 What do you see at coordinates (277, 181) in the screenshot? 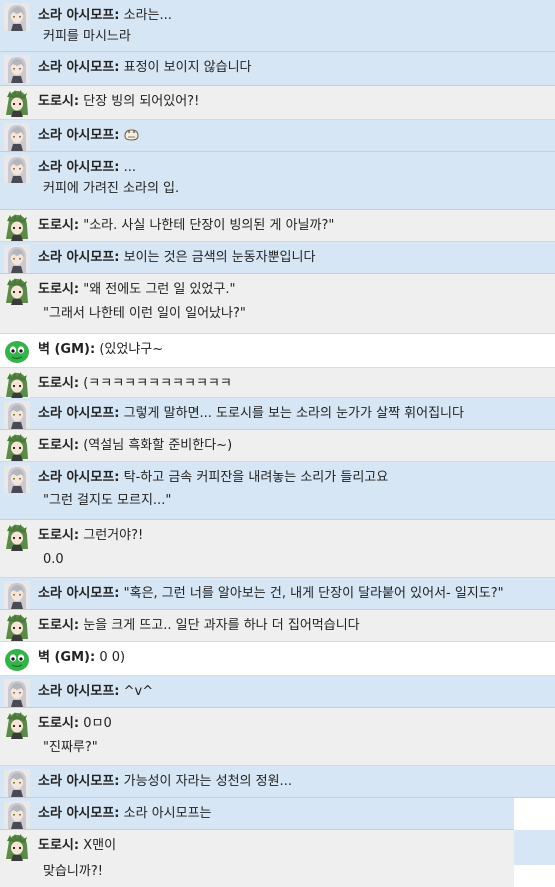
I see `chat-message: 소라 아시모프: ... 커피에 가려진 소라의 입.` at bounding box center [277, 181].